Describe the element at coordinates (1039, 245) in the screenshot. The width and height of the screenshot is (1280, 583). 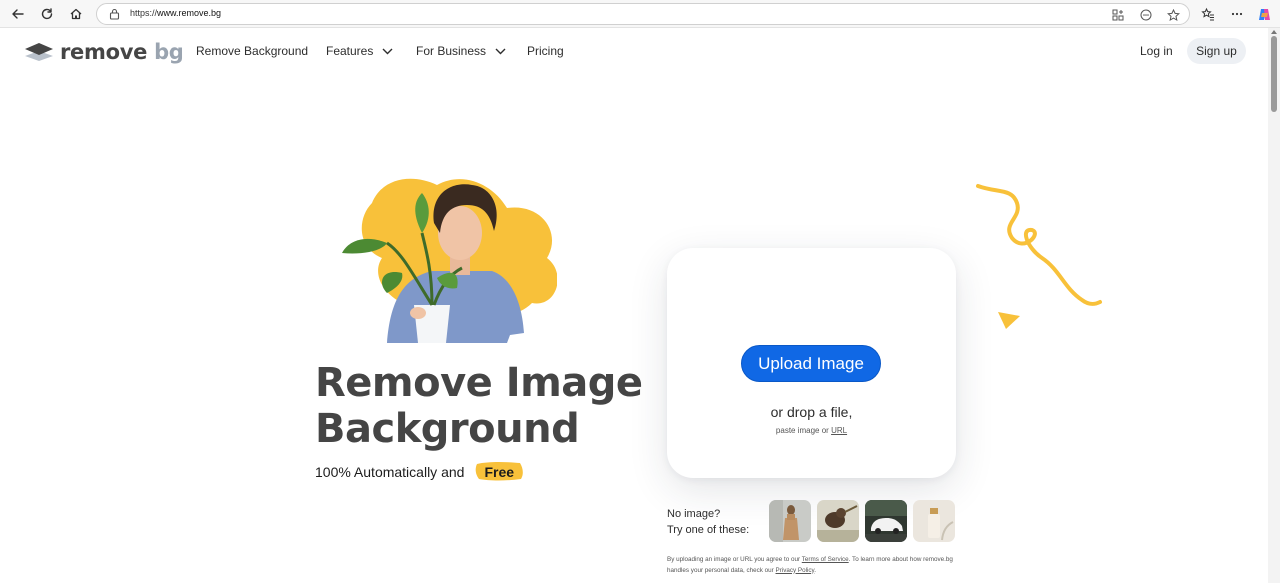
I see `decorative-squiggle` at that location.